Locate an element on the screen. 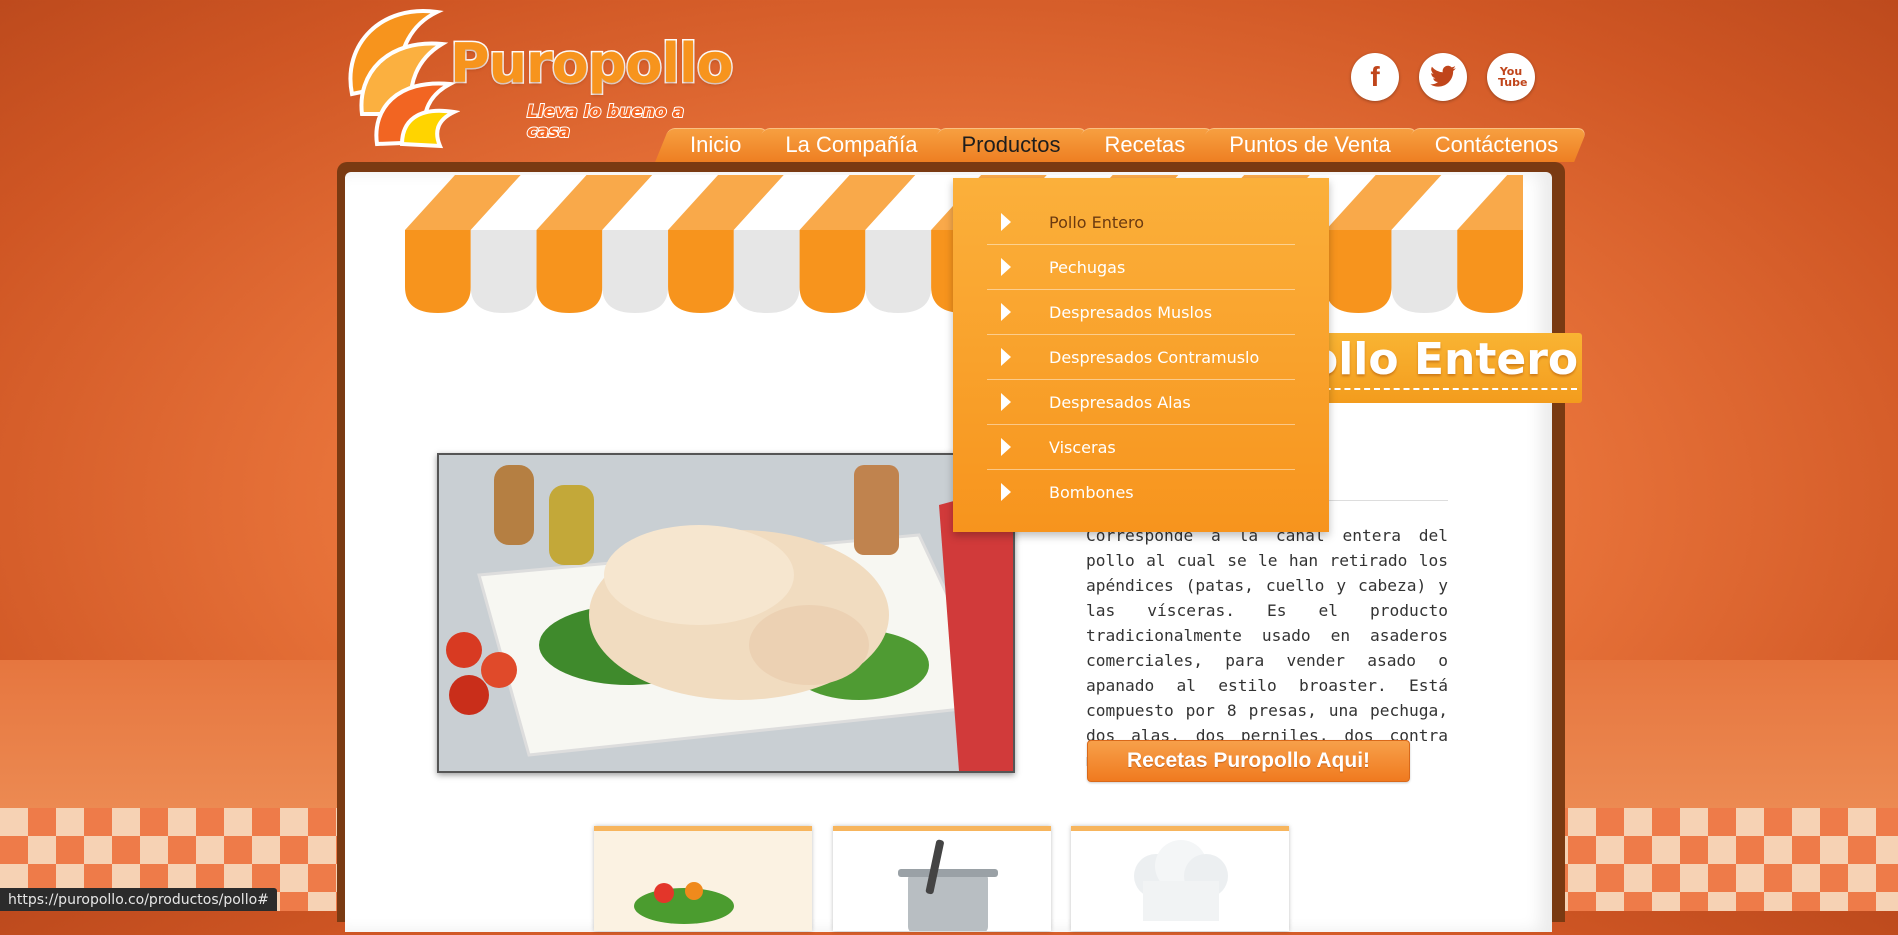 The width and height of the screenshot is (1898, 935). dropdown-item-label: Despresados Alas is located at coordinates (1120, 402).